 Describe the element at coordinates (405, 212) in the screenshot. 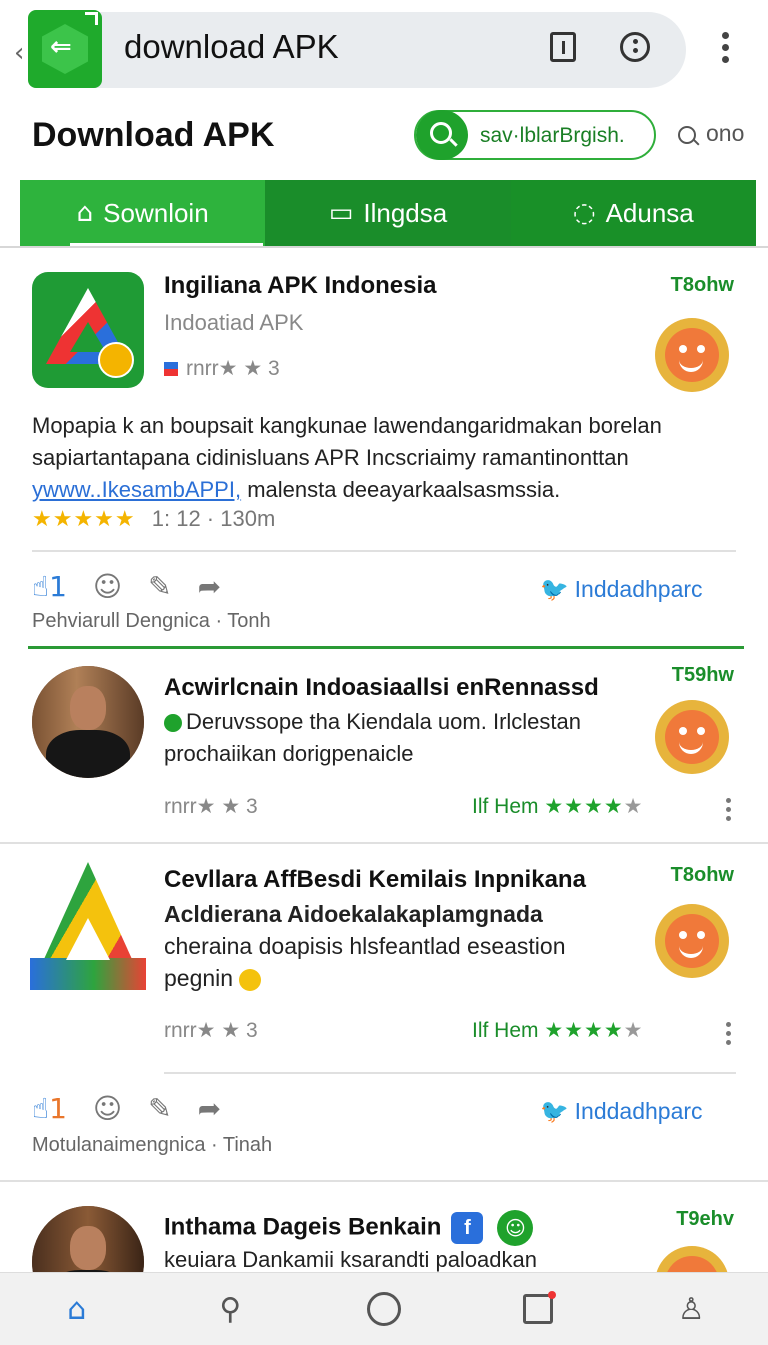

I see `tab-label: Ilngdsa` at that location.